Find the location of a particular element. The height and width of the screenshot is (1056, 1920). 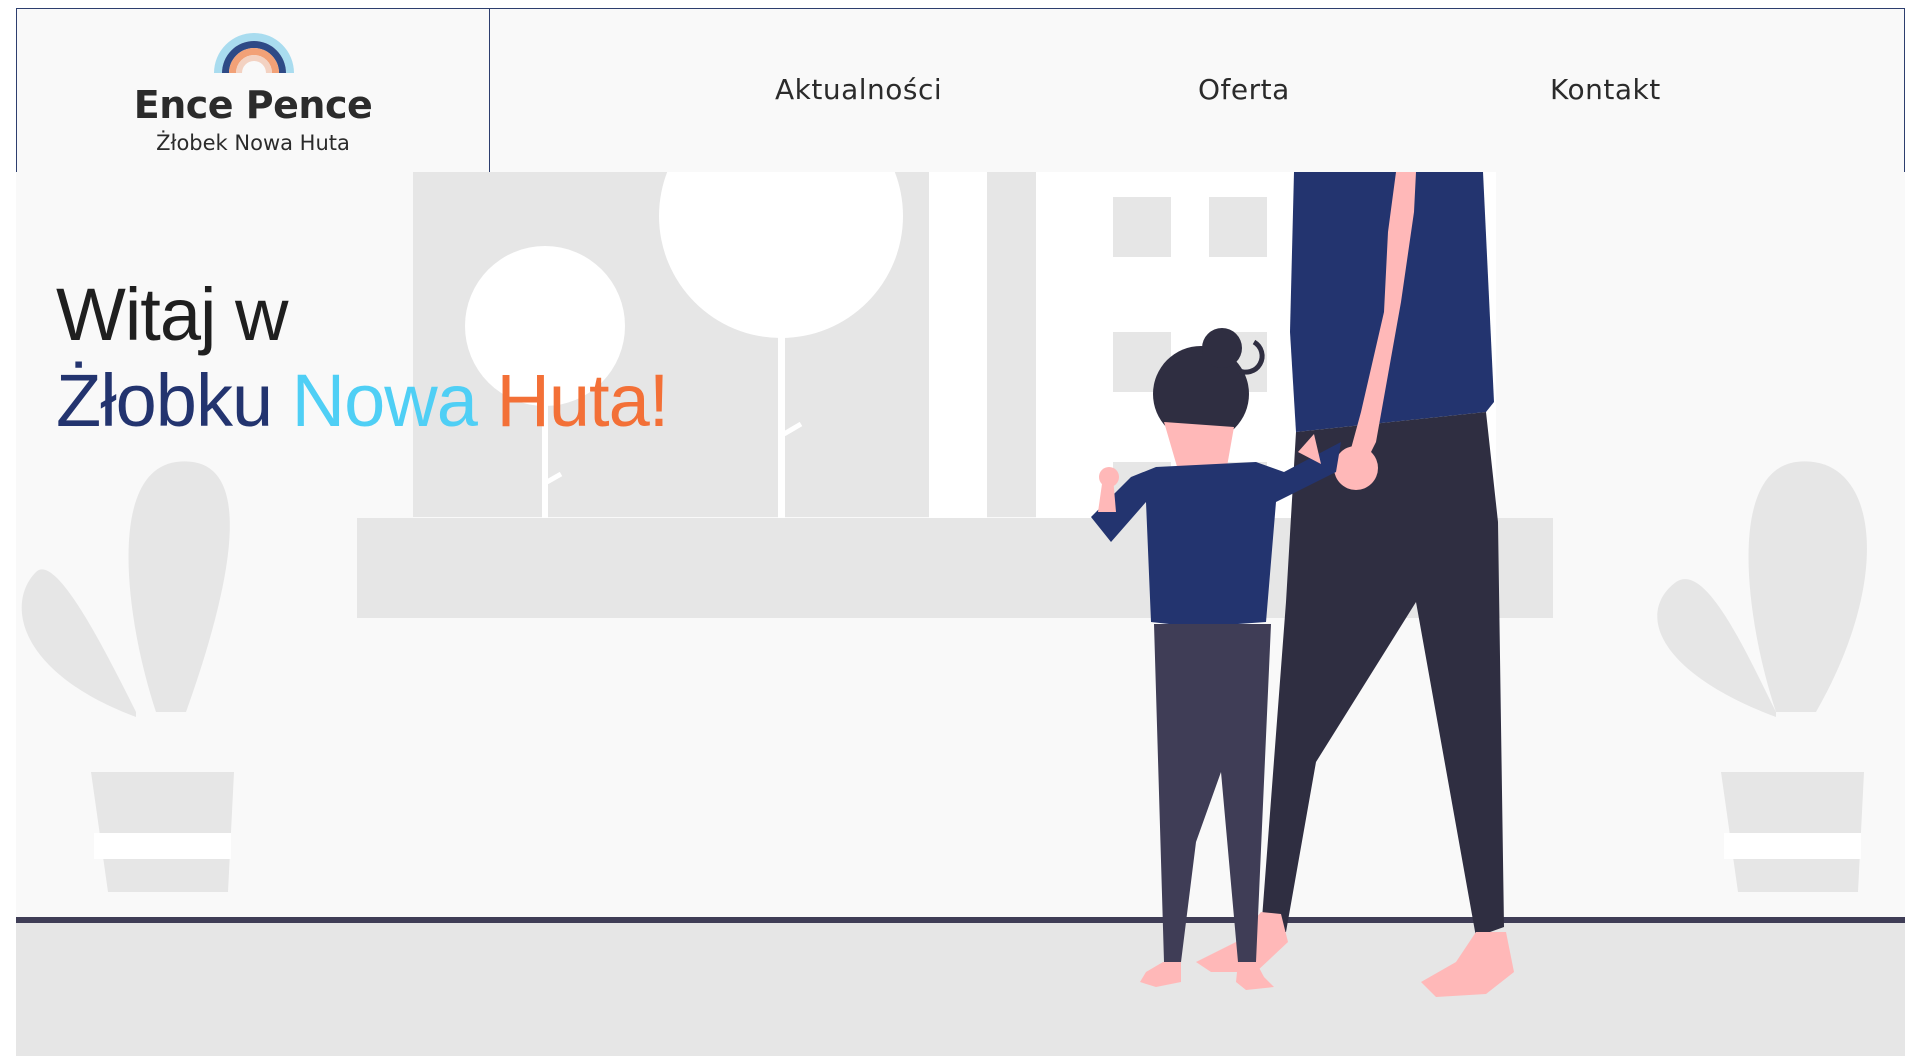

headline-word-nowa: Nowa is located at coordinates (384, 400).